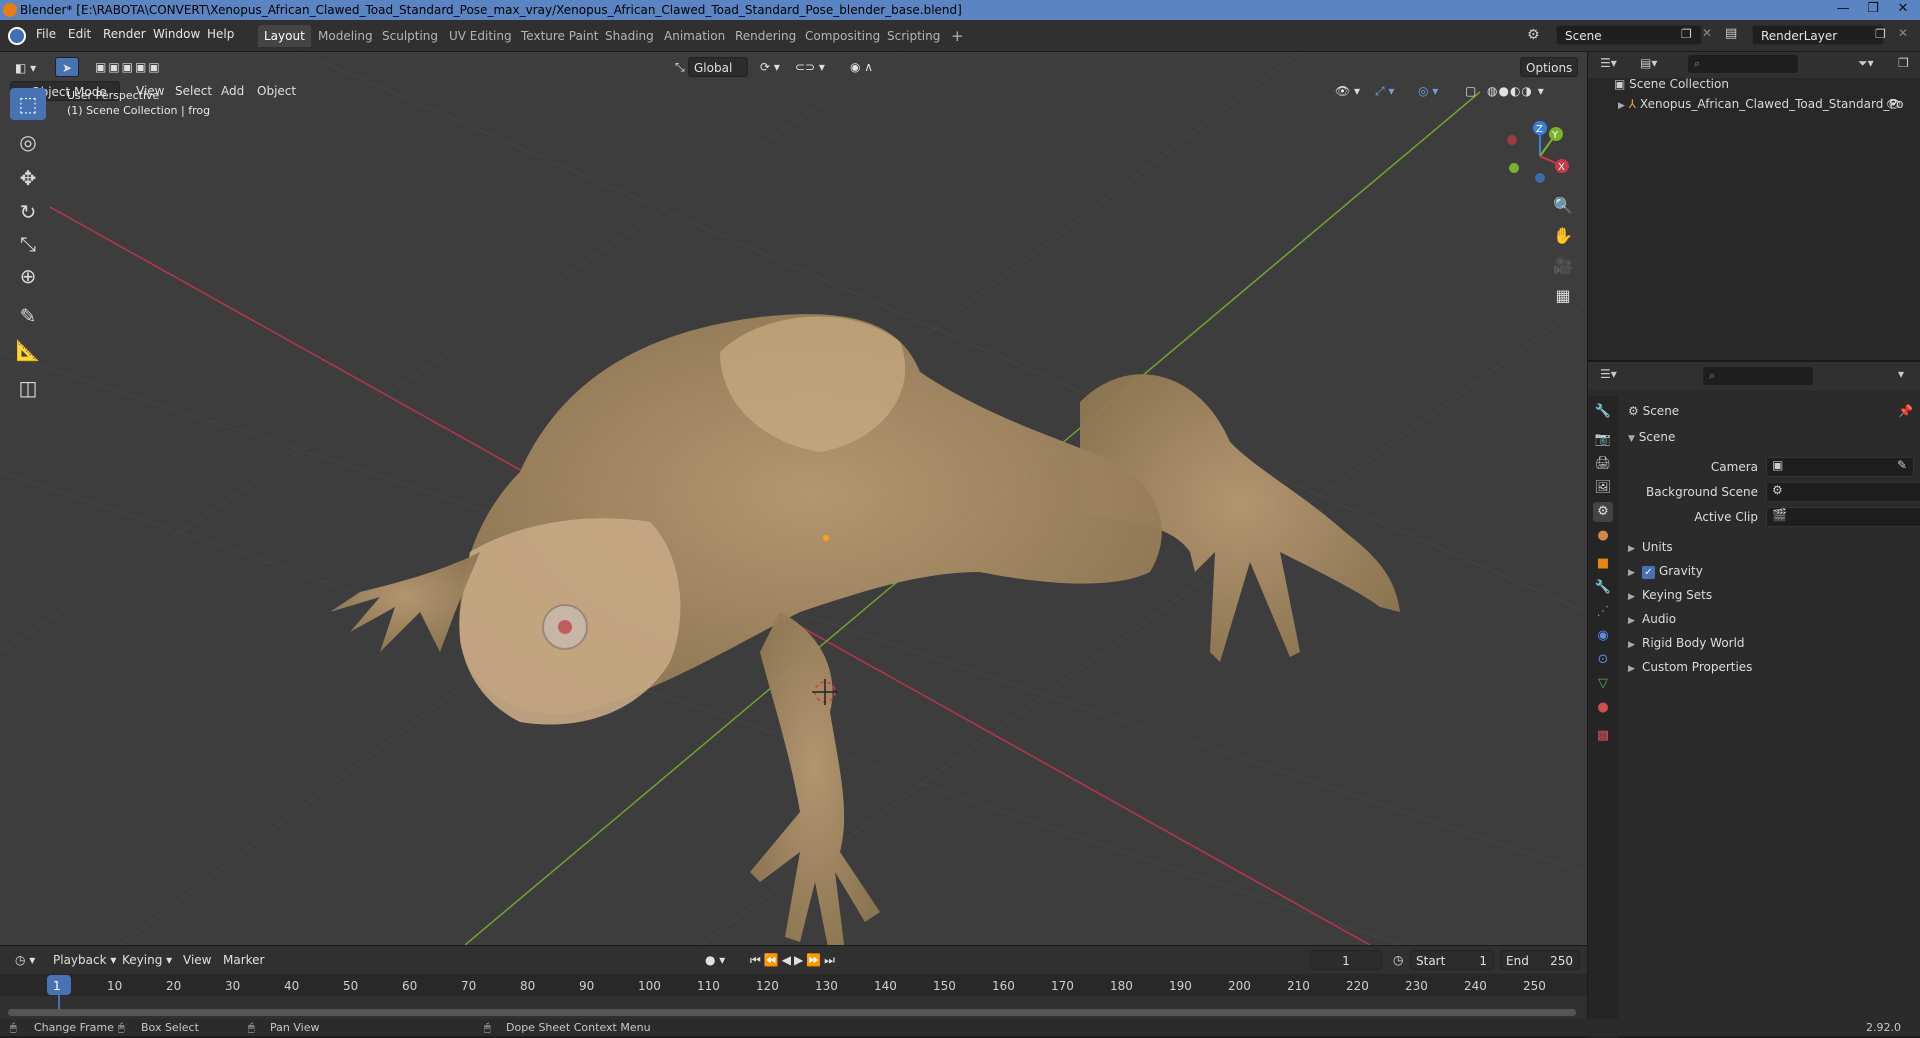  I want to click on zoom-icon: 🔍, so click(1563, 206).